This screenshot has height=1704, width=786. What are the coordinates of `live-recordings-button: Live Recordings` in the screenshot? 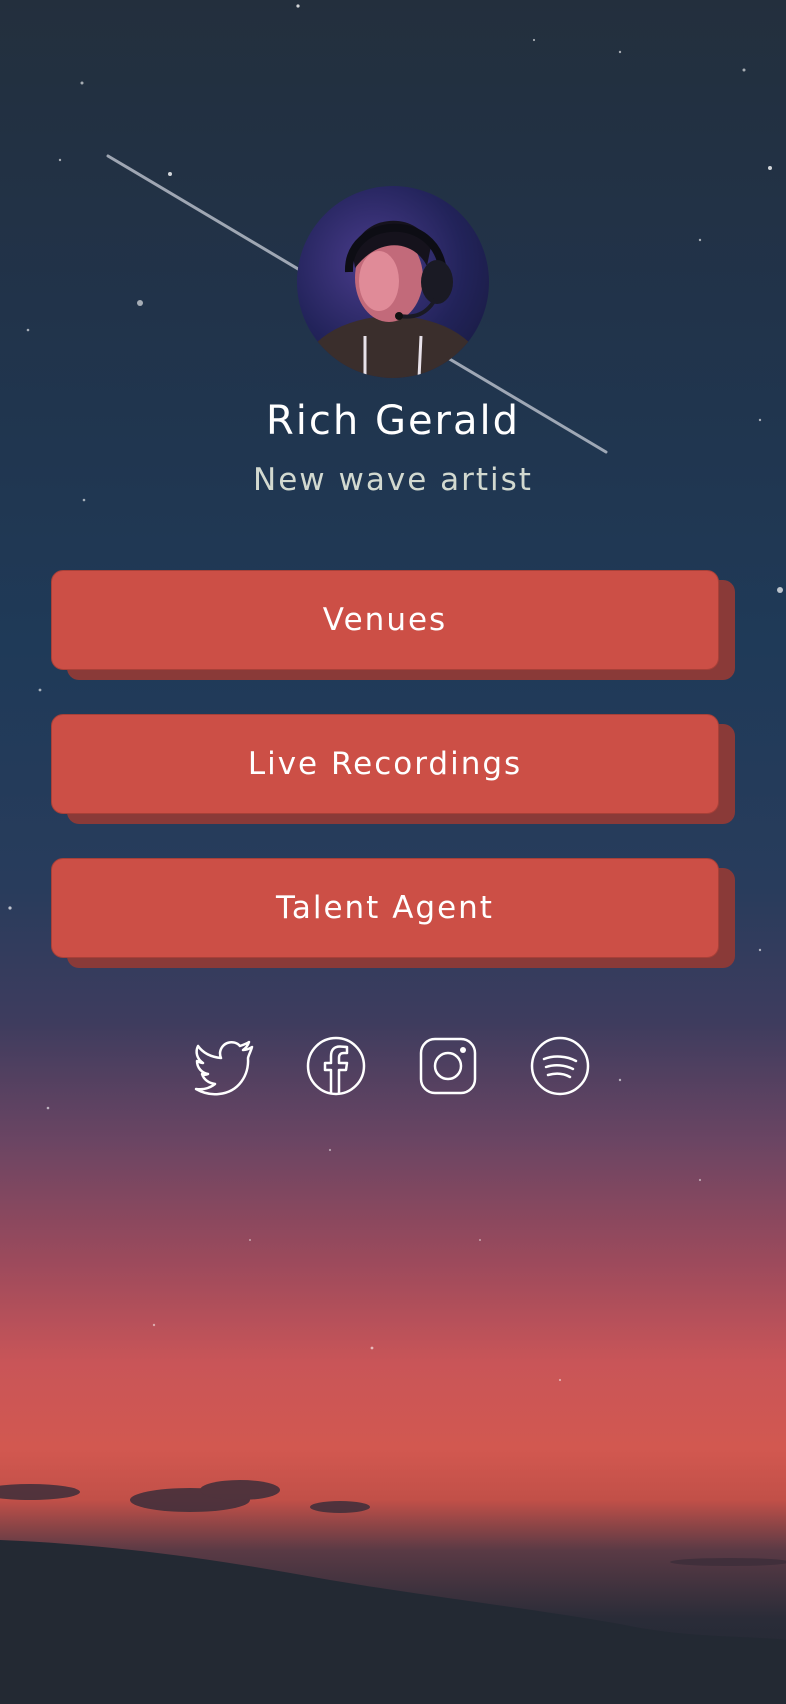 It's located at (385, 764).